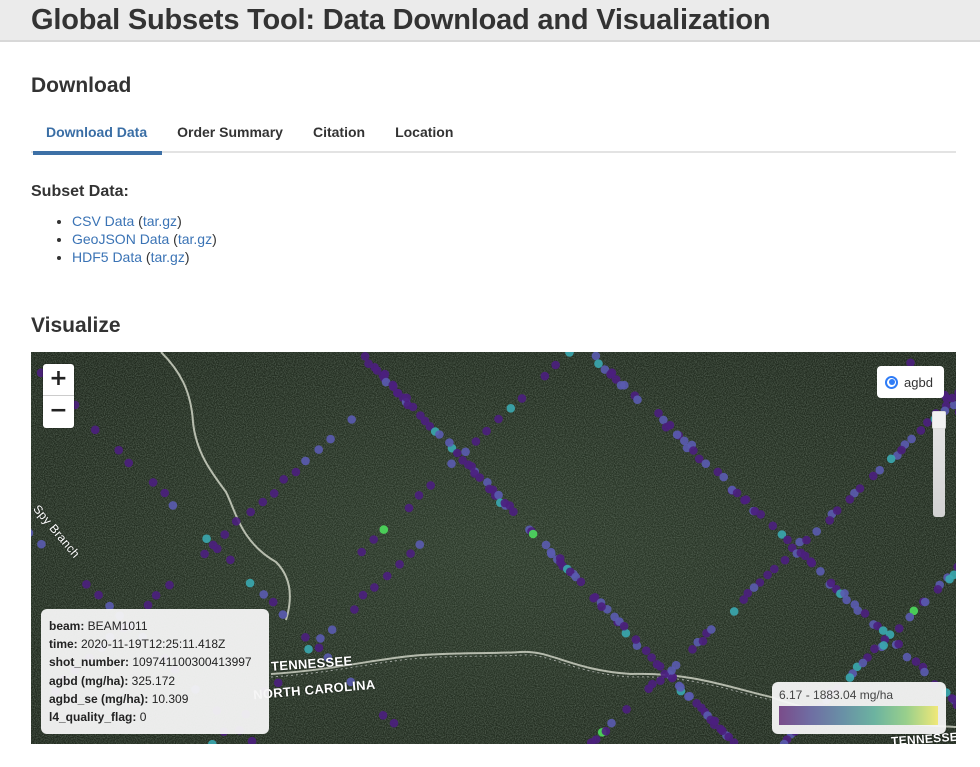 This screenshot has width=980, height=767. Describe the element at coordinates (939, 420) in the screenshot. I see `slider-thumb` at that location.